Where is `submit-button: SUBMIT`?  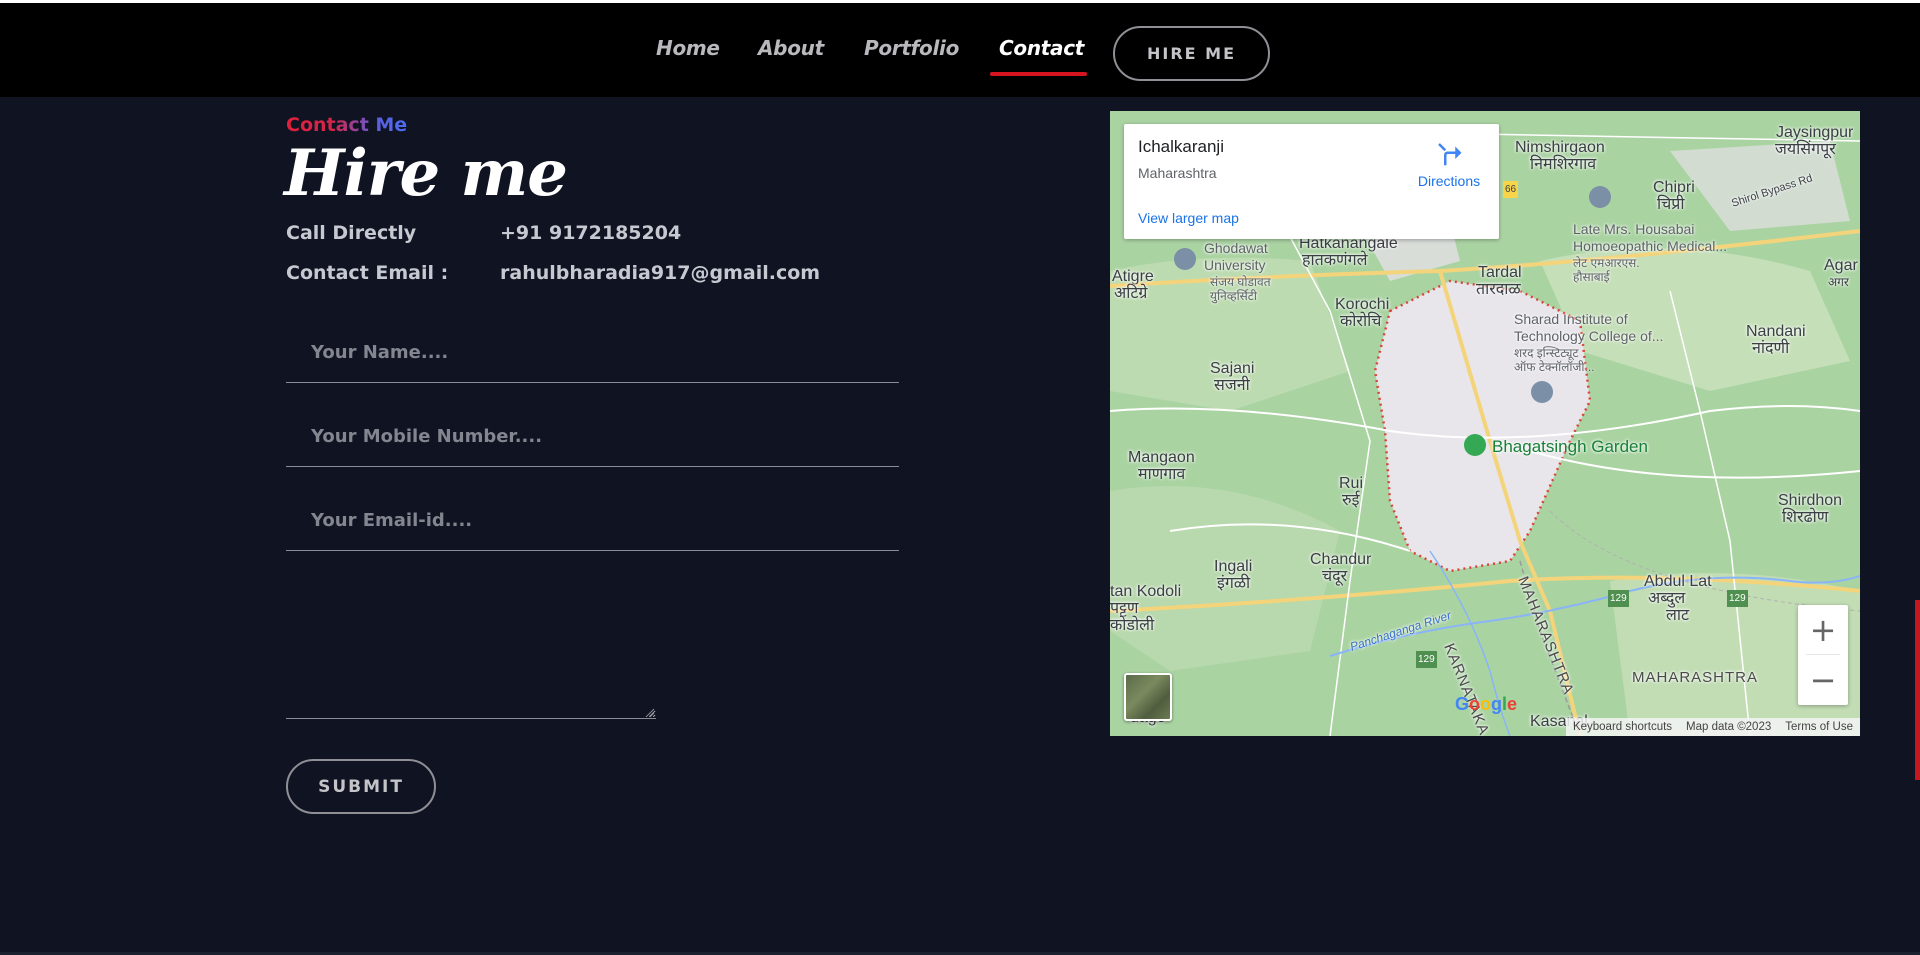 submit-button: SUBMIT is located at coordinates (361, 786).